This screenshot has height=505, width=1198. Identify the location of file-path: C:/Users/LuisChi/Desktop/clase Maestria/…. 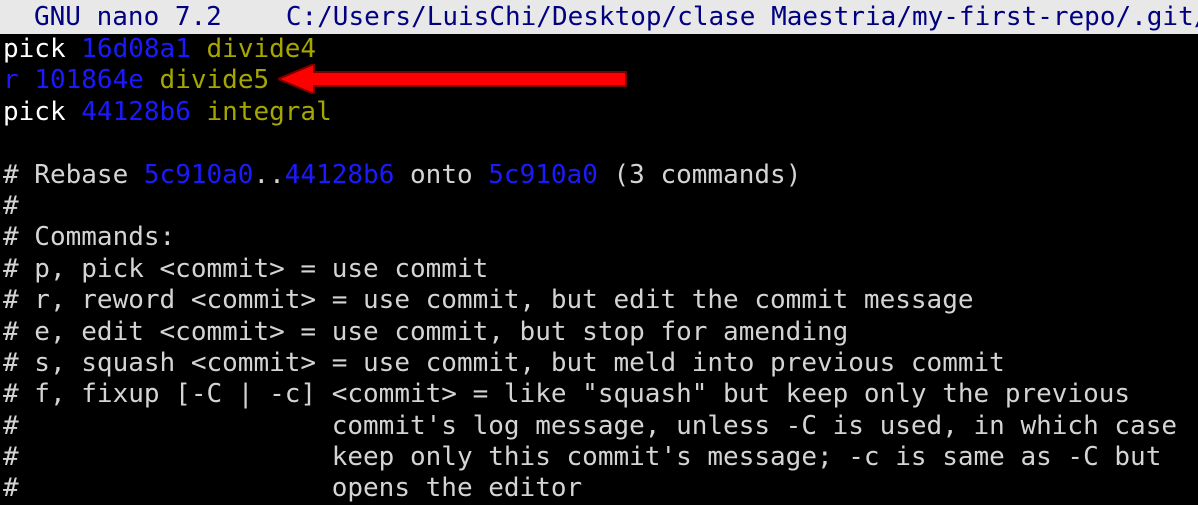
(741, 17).